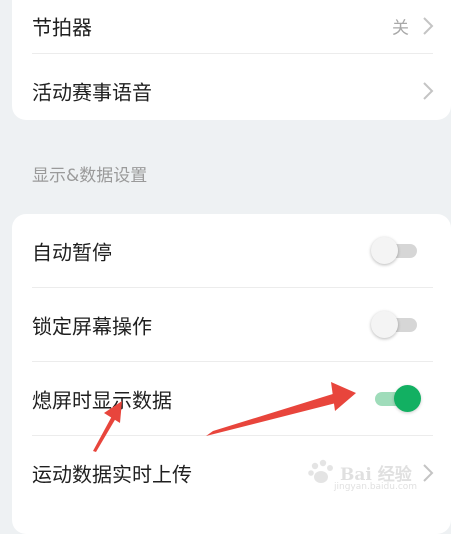 The height and width of the screenshot is (534, 451). What do you see at coordinates (102, 400) in the screenshot?
I see `screen-off-data-label: 熄屏时显示数据` at bounding box center [102, 400].